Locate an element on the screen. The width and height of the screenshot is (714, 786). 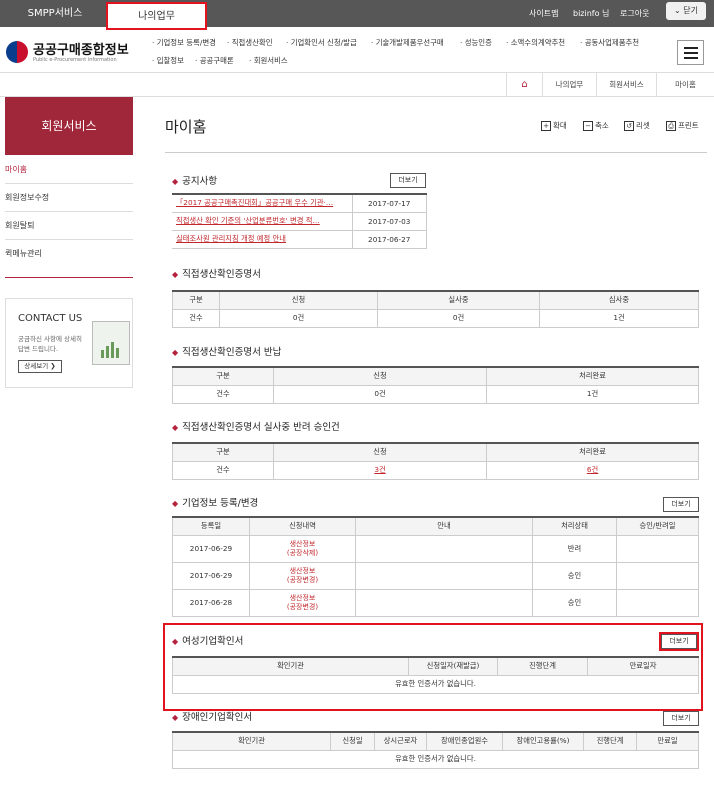
col-header: 처리완료 is located at coordinates (592, 452).